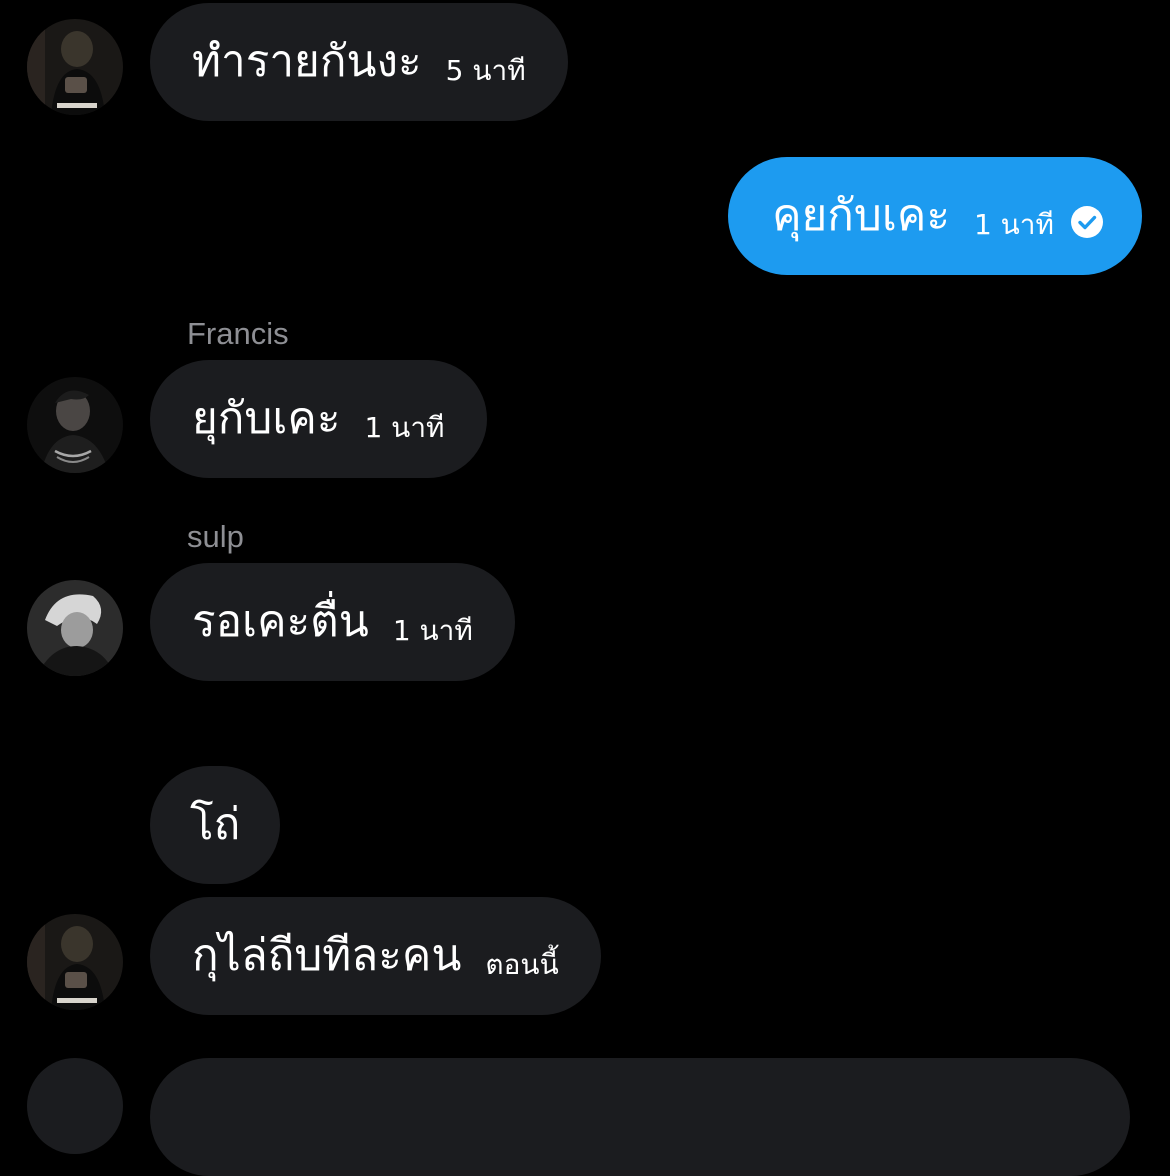 This screenshot has width=1170, height=1176. I want to click on message-text: ยุกับเคะ, so click(266, 418).